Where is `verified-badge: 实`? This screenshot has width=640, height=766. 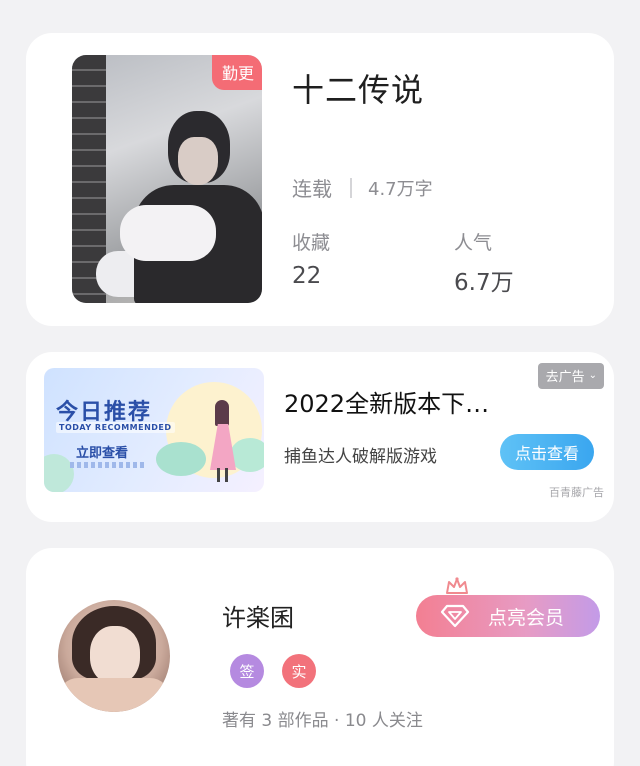 verified-badge: 实 is located at coordinates (299, 671).